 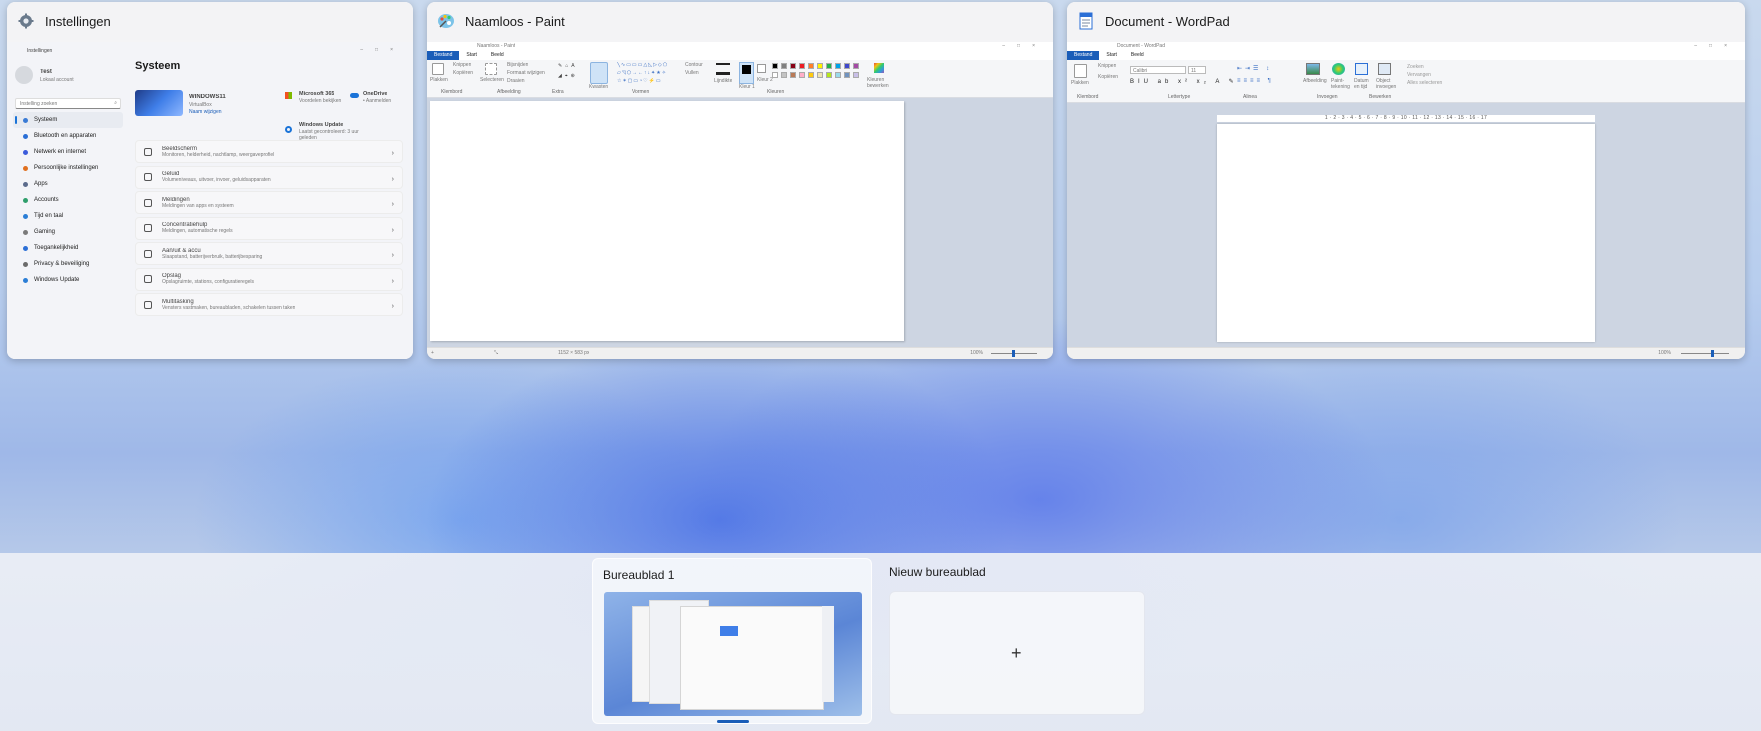 What do you see at coordinates (68, 280) in the screenshot?
I see `sidebar-item: Windows Update` at bounding box center [68, 280].